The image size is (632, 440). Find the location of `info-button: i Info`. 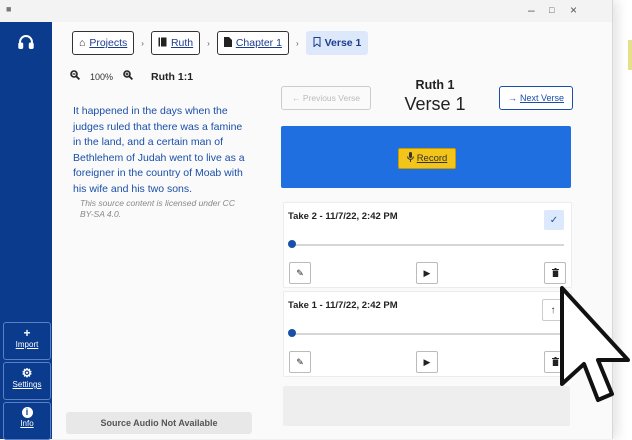

info-button: i Info is located at coordinates (27, 421).